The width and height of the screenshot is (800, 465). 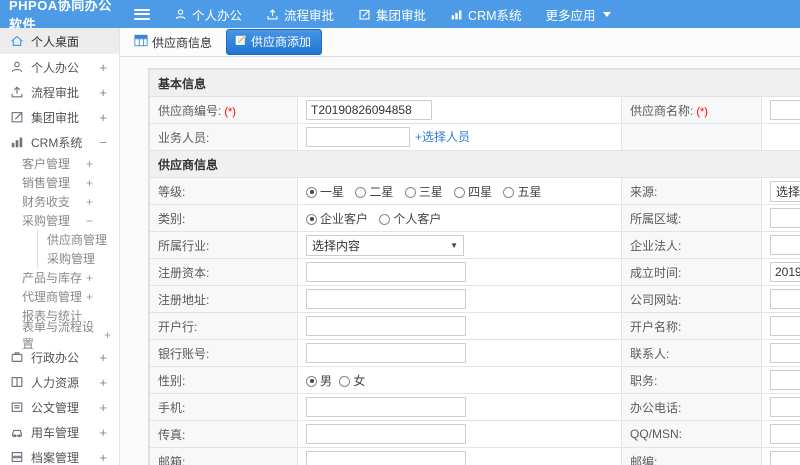 What do you see at coordinates (410, 192) in the screenshot?
I see `radio-level-3star` at bounding box center [410, 192].